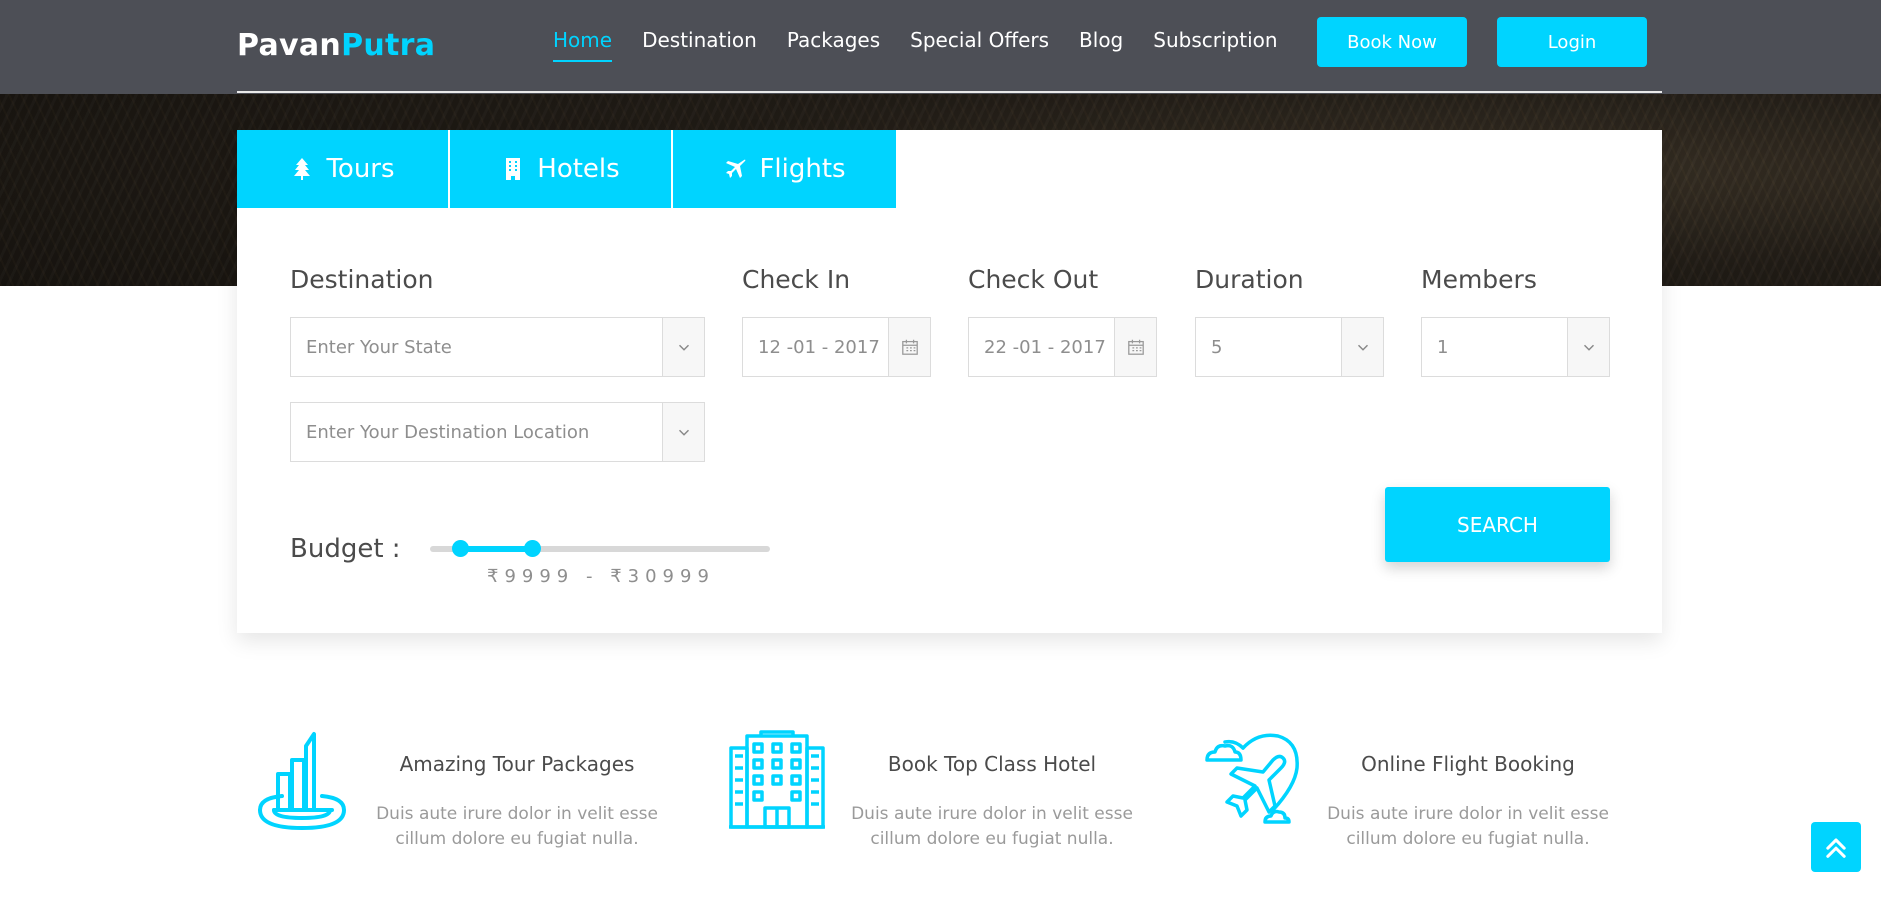 This screenshot has height=902, width=1881. Describe the element at coordinates (1033, 279) in the screenshot. I see `check-out-label: Check Out` at that location.